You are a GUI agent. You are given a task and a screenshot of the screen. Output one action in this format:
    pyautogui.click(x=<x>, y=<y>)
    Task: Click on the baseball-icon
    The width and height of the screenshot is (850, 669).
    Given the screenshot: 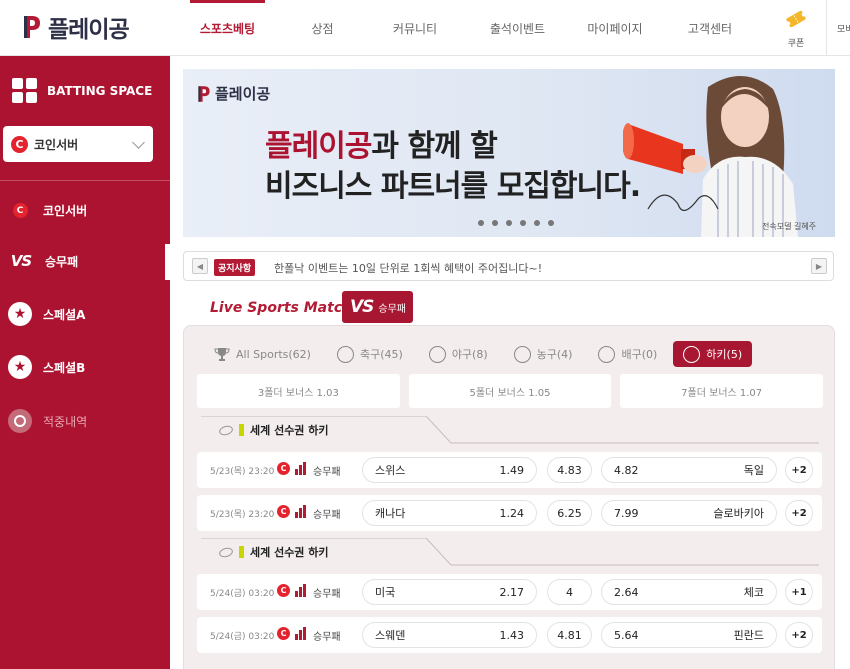 What is the action you would take?
    pyautogui.click(x=437, y=354)
    